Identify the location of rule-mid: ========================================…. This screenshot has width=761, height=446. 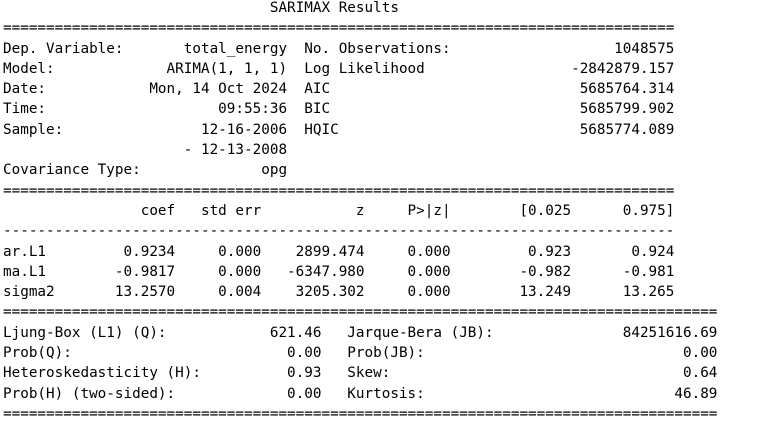
(339, 190).